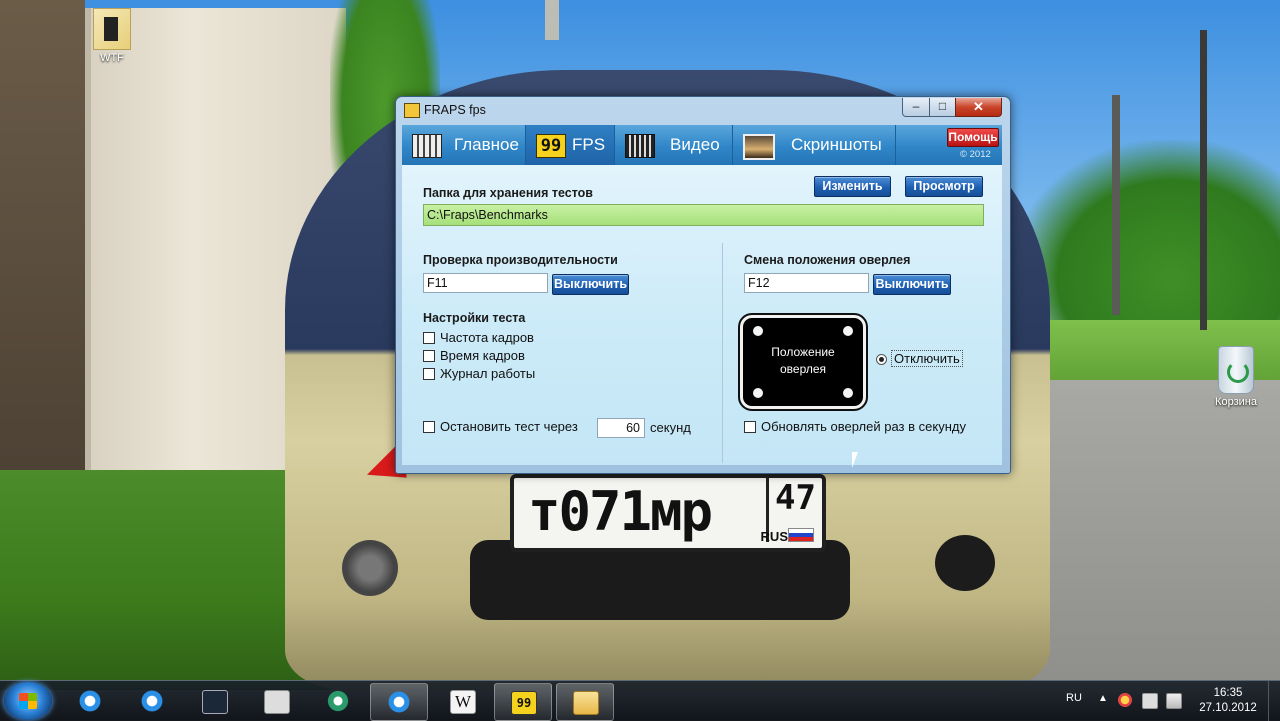  I want to click on recycle-app-icon, so click(338, 701).